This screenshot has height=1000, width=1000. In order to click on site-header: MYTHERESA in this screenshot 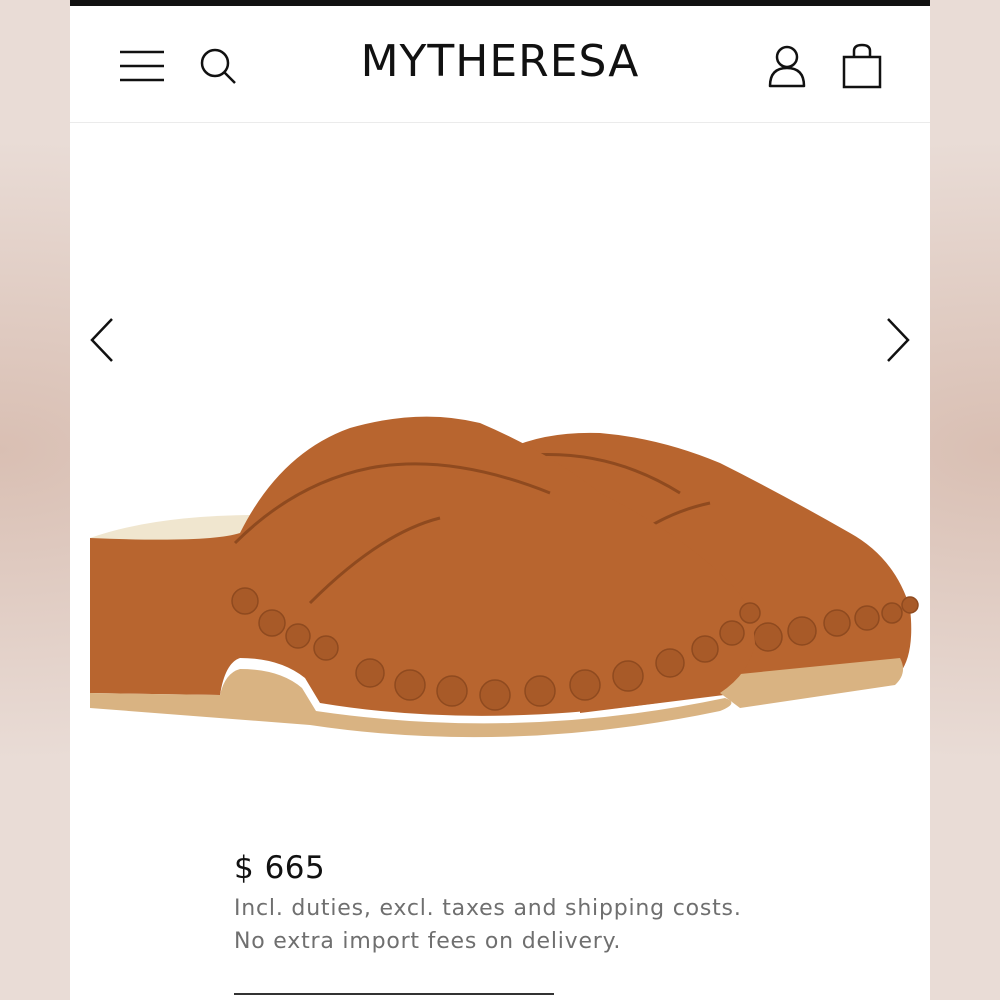, I will do `click(500, 64)`.